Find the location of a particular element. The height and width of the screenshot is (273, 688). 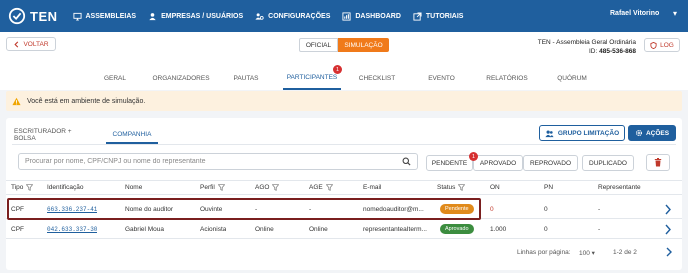

th-ago: AGO is located at coordinates (267, 187).